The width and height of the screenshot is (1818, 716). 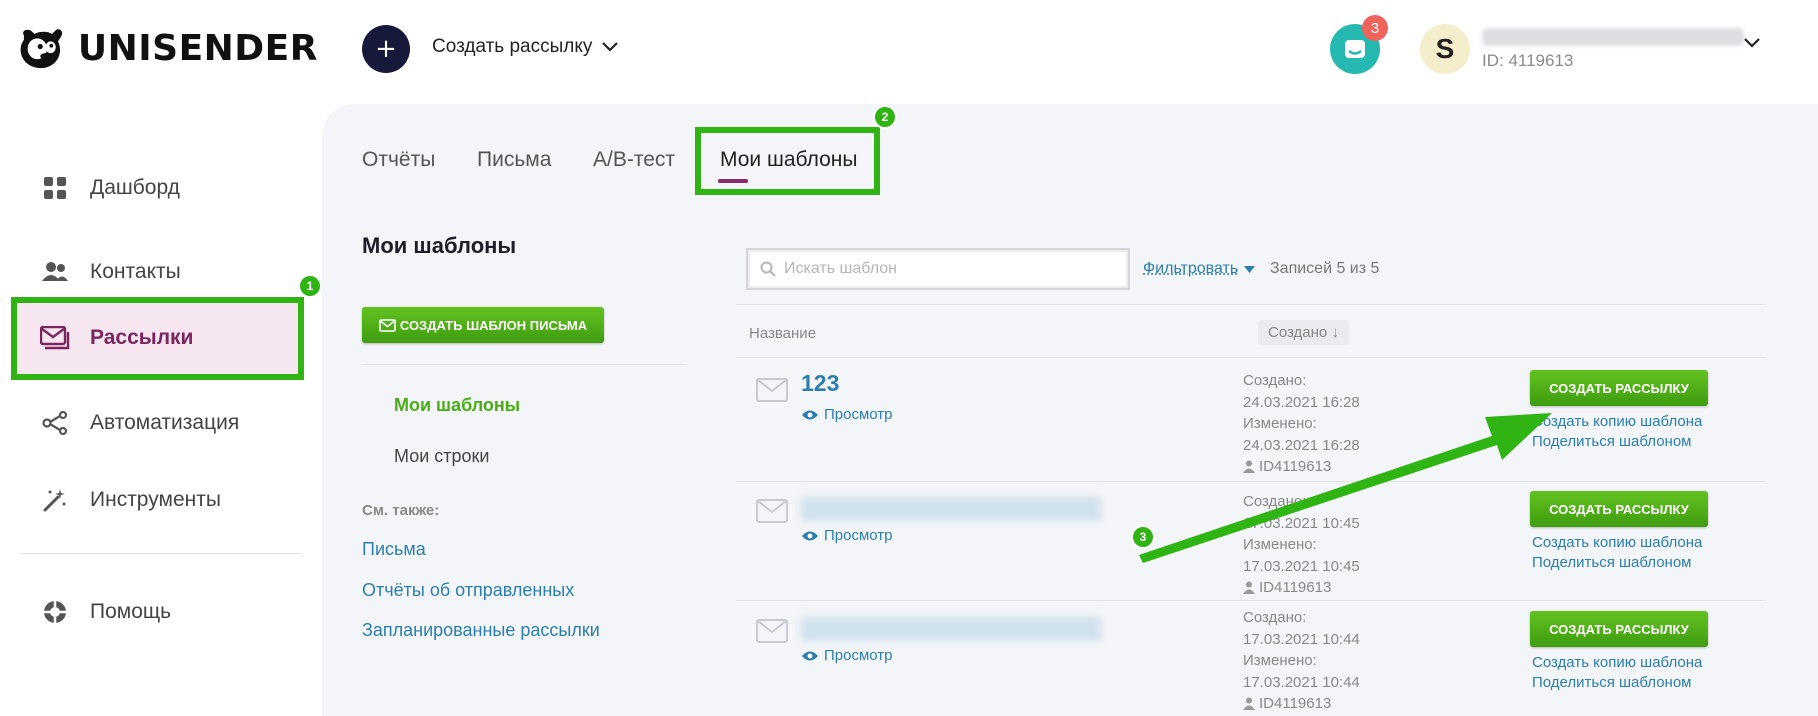 I want to click on step-badge-3: 3, so click(x=1143, y=537).